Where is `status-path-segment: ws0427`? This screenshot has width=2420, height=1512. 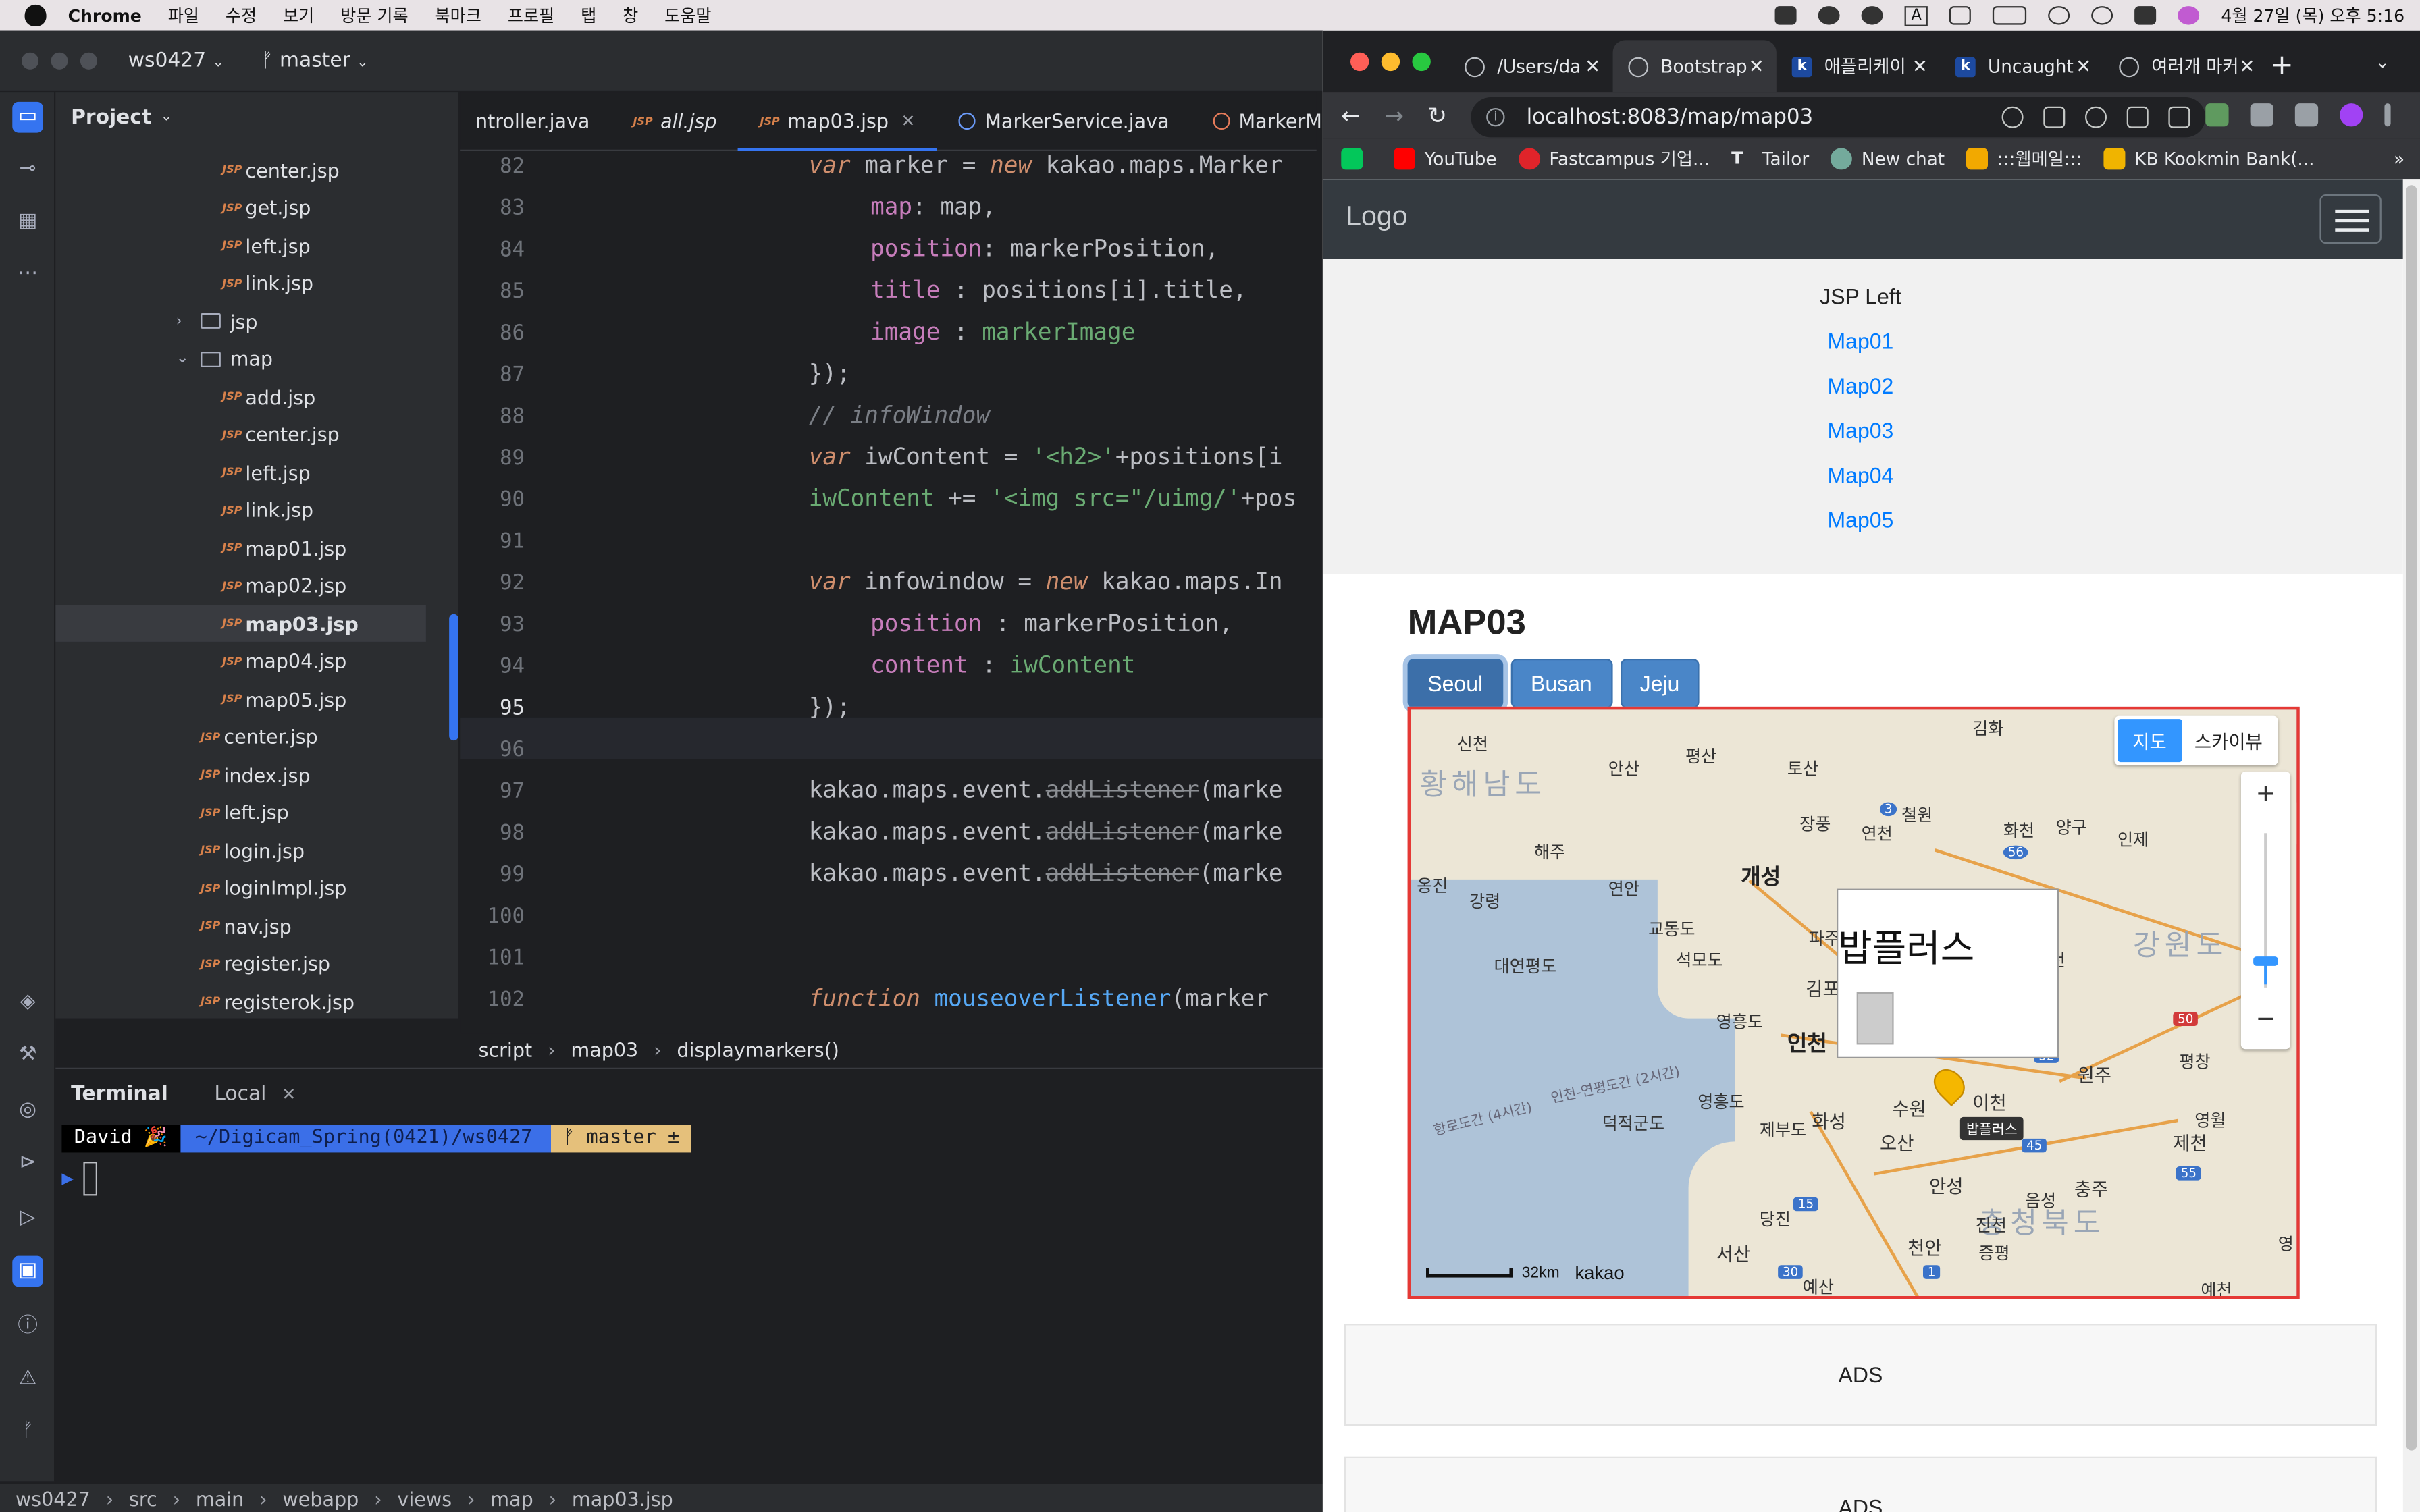
status-path-segment: ws0427 is located at coordinates (53, 1497).